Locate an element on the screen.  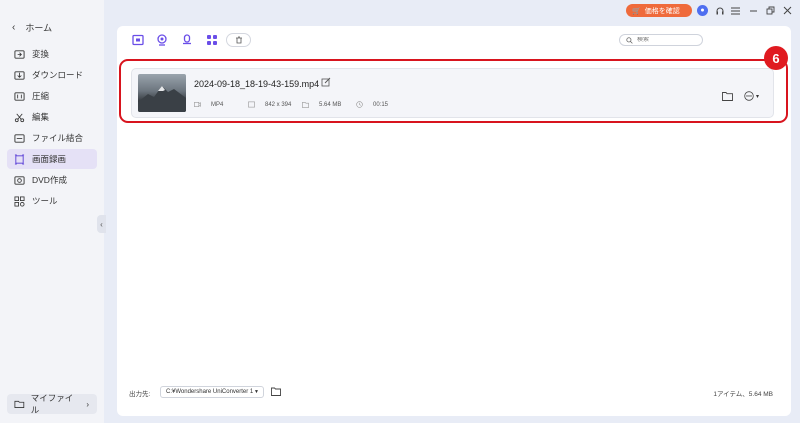
convert-icon is located at coordinates (19, 54).